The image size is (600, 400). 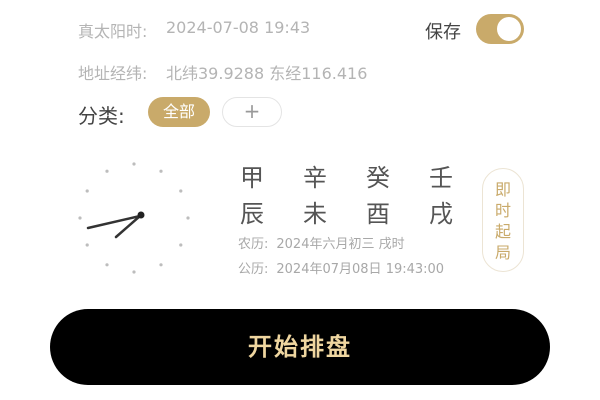 What do you see at coordinates (252, 178) in the screenshot?
I see `stem-year: 甲` at bounding box center [252, 178].